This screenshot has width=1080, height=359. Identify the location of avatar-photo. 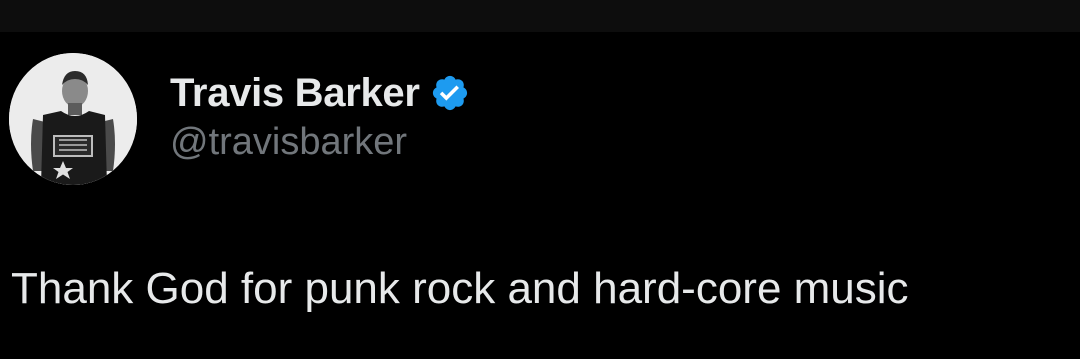
(73, 119).